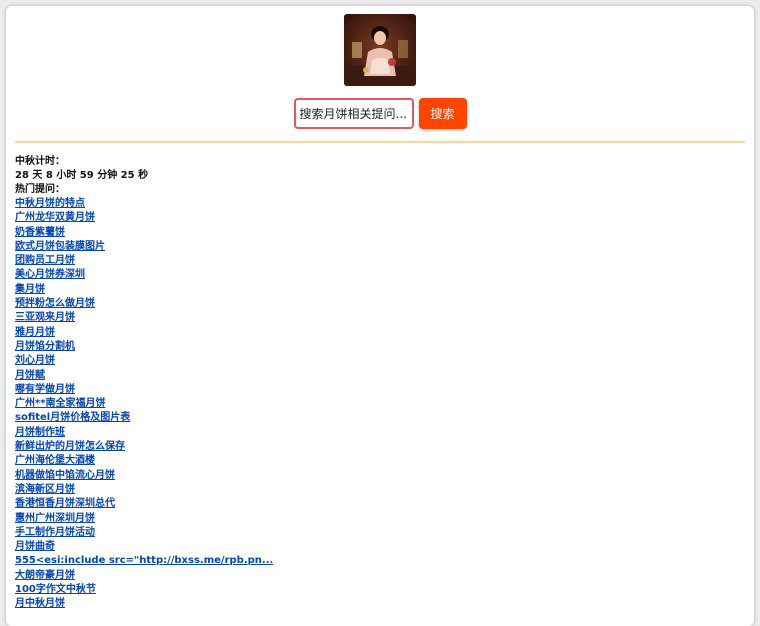 Image resolution: width=760 pixels, height=626 pixels. I want to click on hot-question-link: 100字作文中秋节, so click(55, 589).